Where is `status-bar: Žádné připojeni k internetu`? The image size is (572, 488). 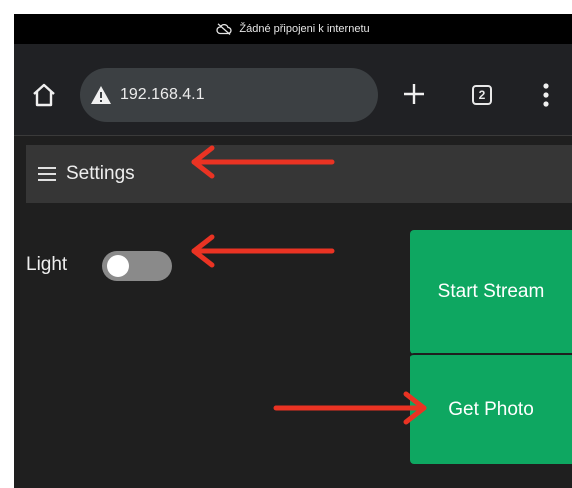 status-bar: Žádné připojeni k internetu is located at coordinates (293, 29).